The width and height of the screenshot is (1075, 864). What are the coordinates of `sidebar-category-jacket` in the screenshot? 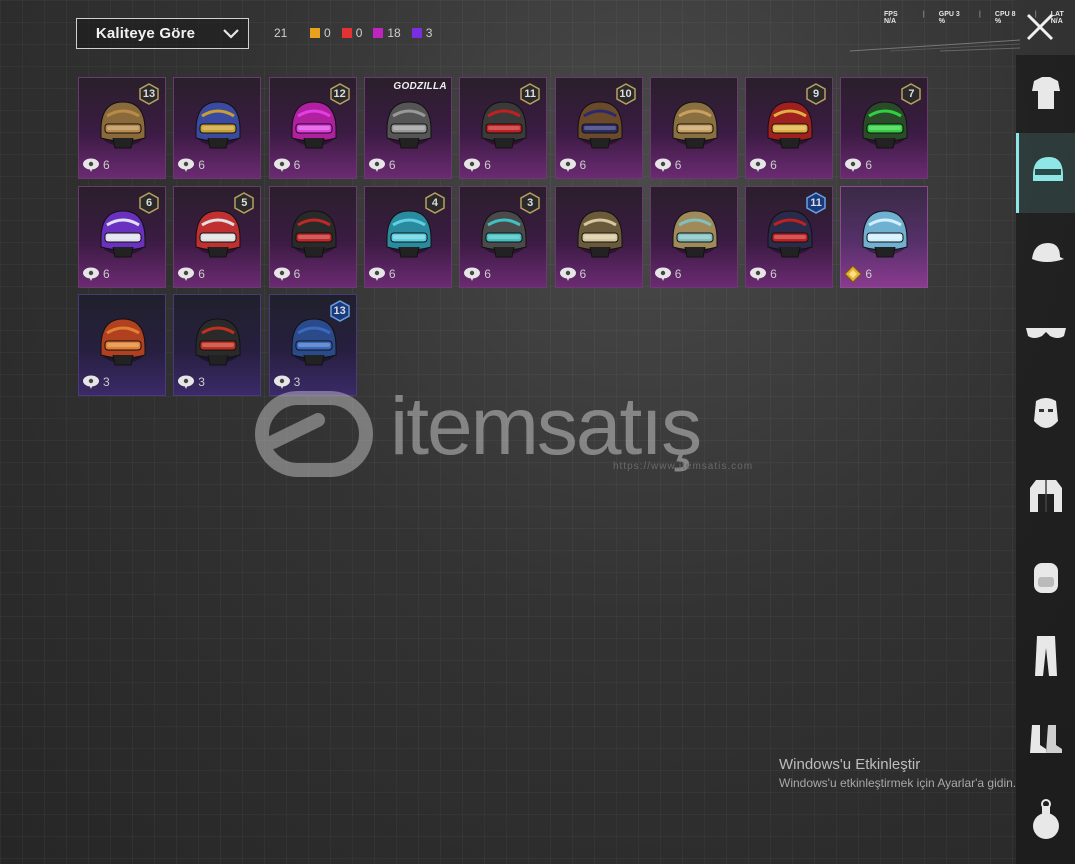 It's located at (1045, 498).